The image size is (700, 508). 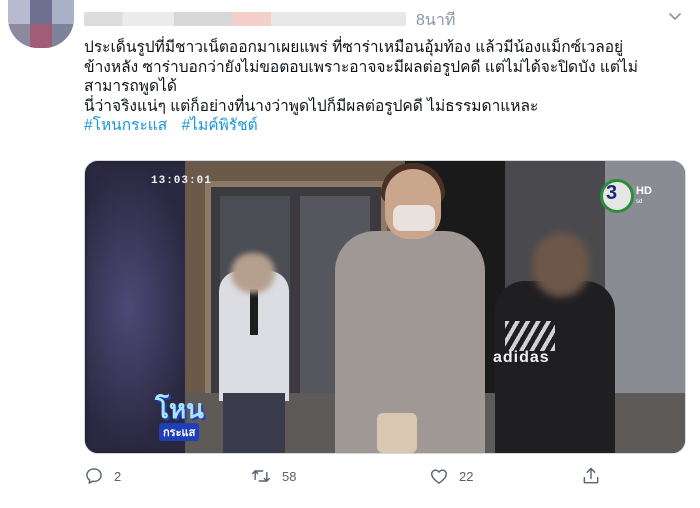 I want to click on channel-hd-label: HD, so click(x=644, y=191).